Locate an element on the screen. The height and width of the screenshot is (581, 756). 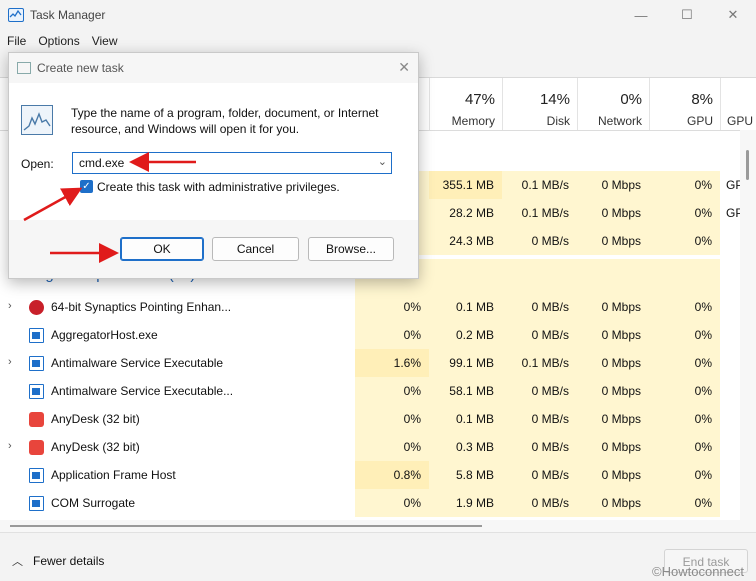
table-row: COM Surrogate 0% 1.9 MB 0 MB/s 0 Mbps 0% is located at coordinates (370, 503).